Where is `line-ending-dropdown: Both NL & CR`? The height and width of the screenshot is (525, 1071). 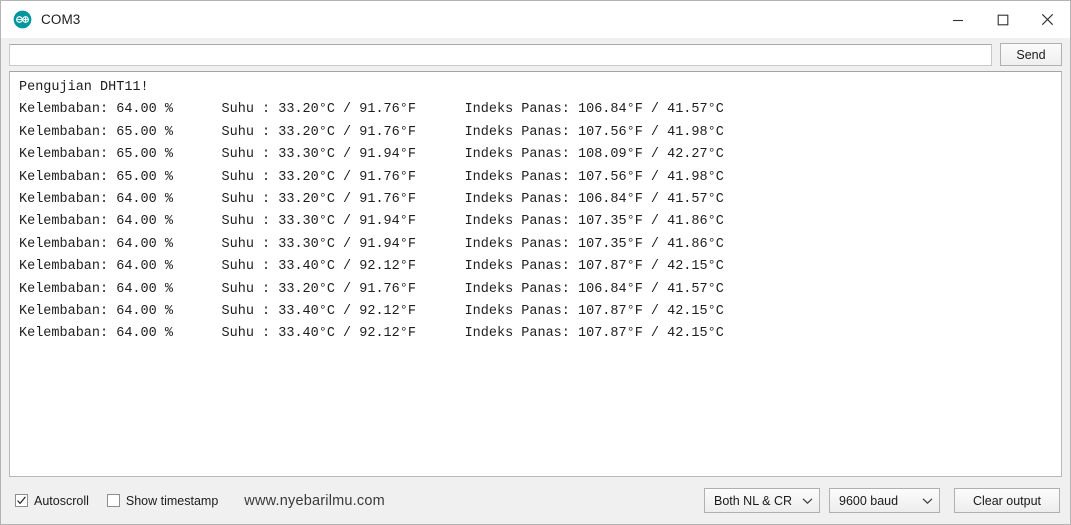 line-ending-dropdown: Both NL & CR is located at coordinates (762, 500).